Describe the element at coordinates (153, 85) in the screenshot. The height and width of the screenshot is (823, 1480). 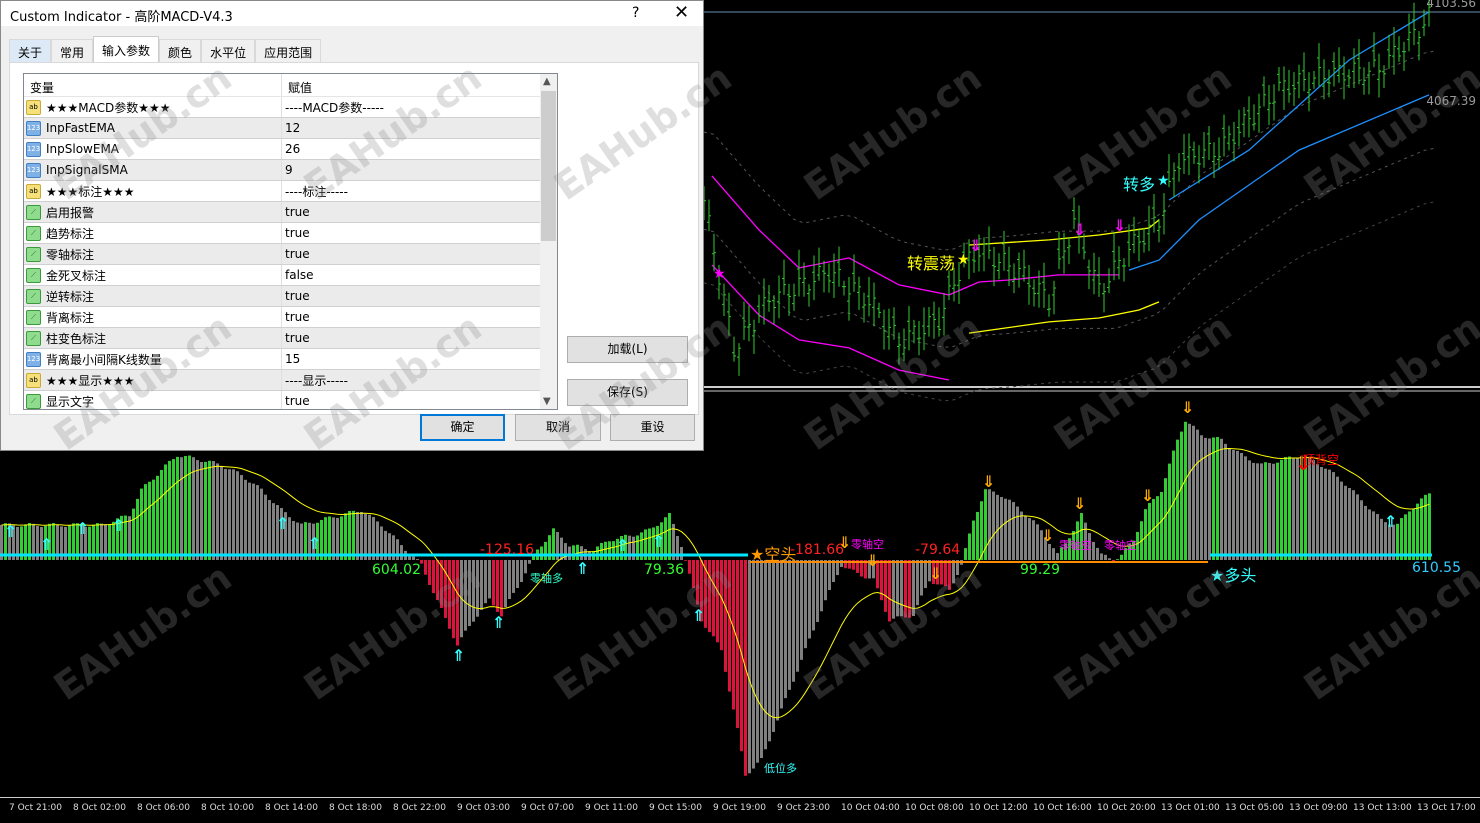
I see `column-header-variable: 变量` at that location.